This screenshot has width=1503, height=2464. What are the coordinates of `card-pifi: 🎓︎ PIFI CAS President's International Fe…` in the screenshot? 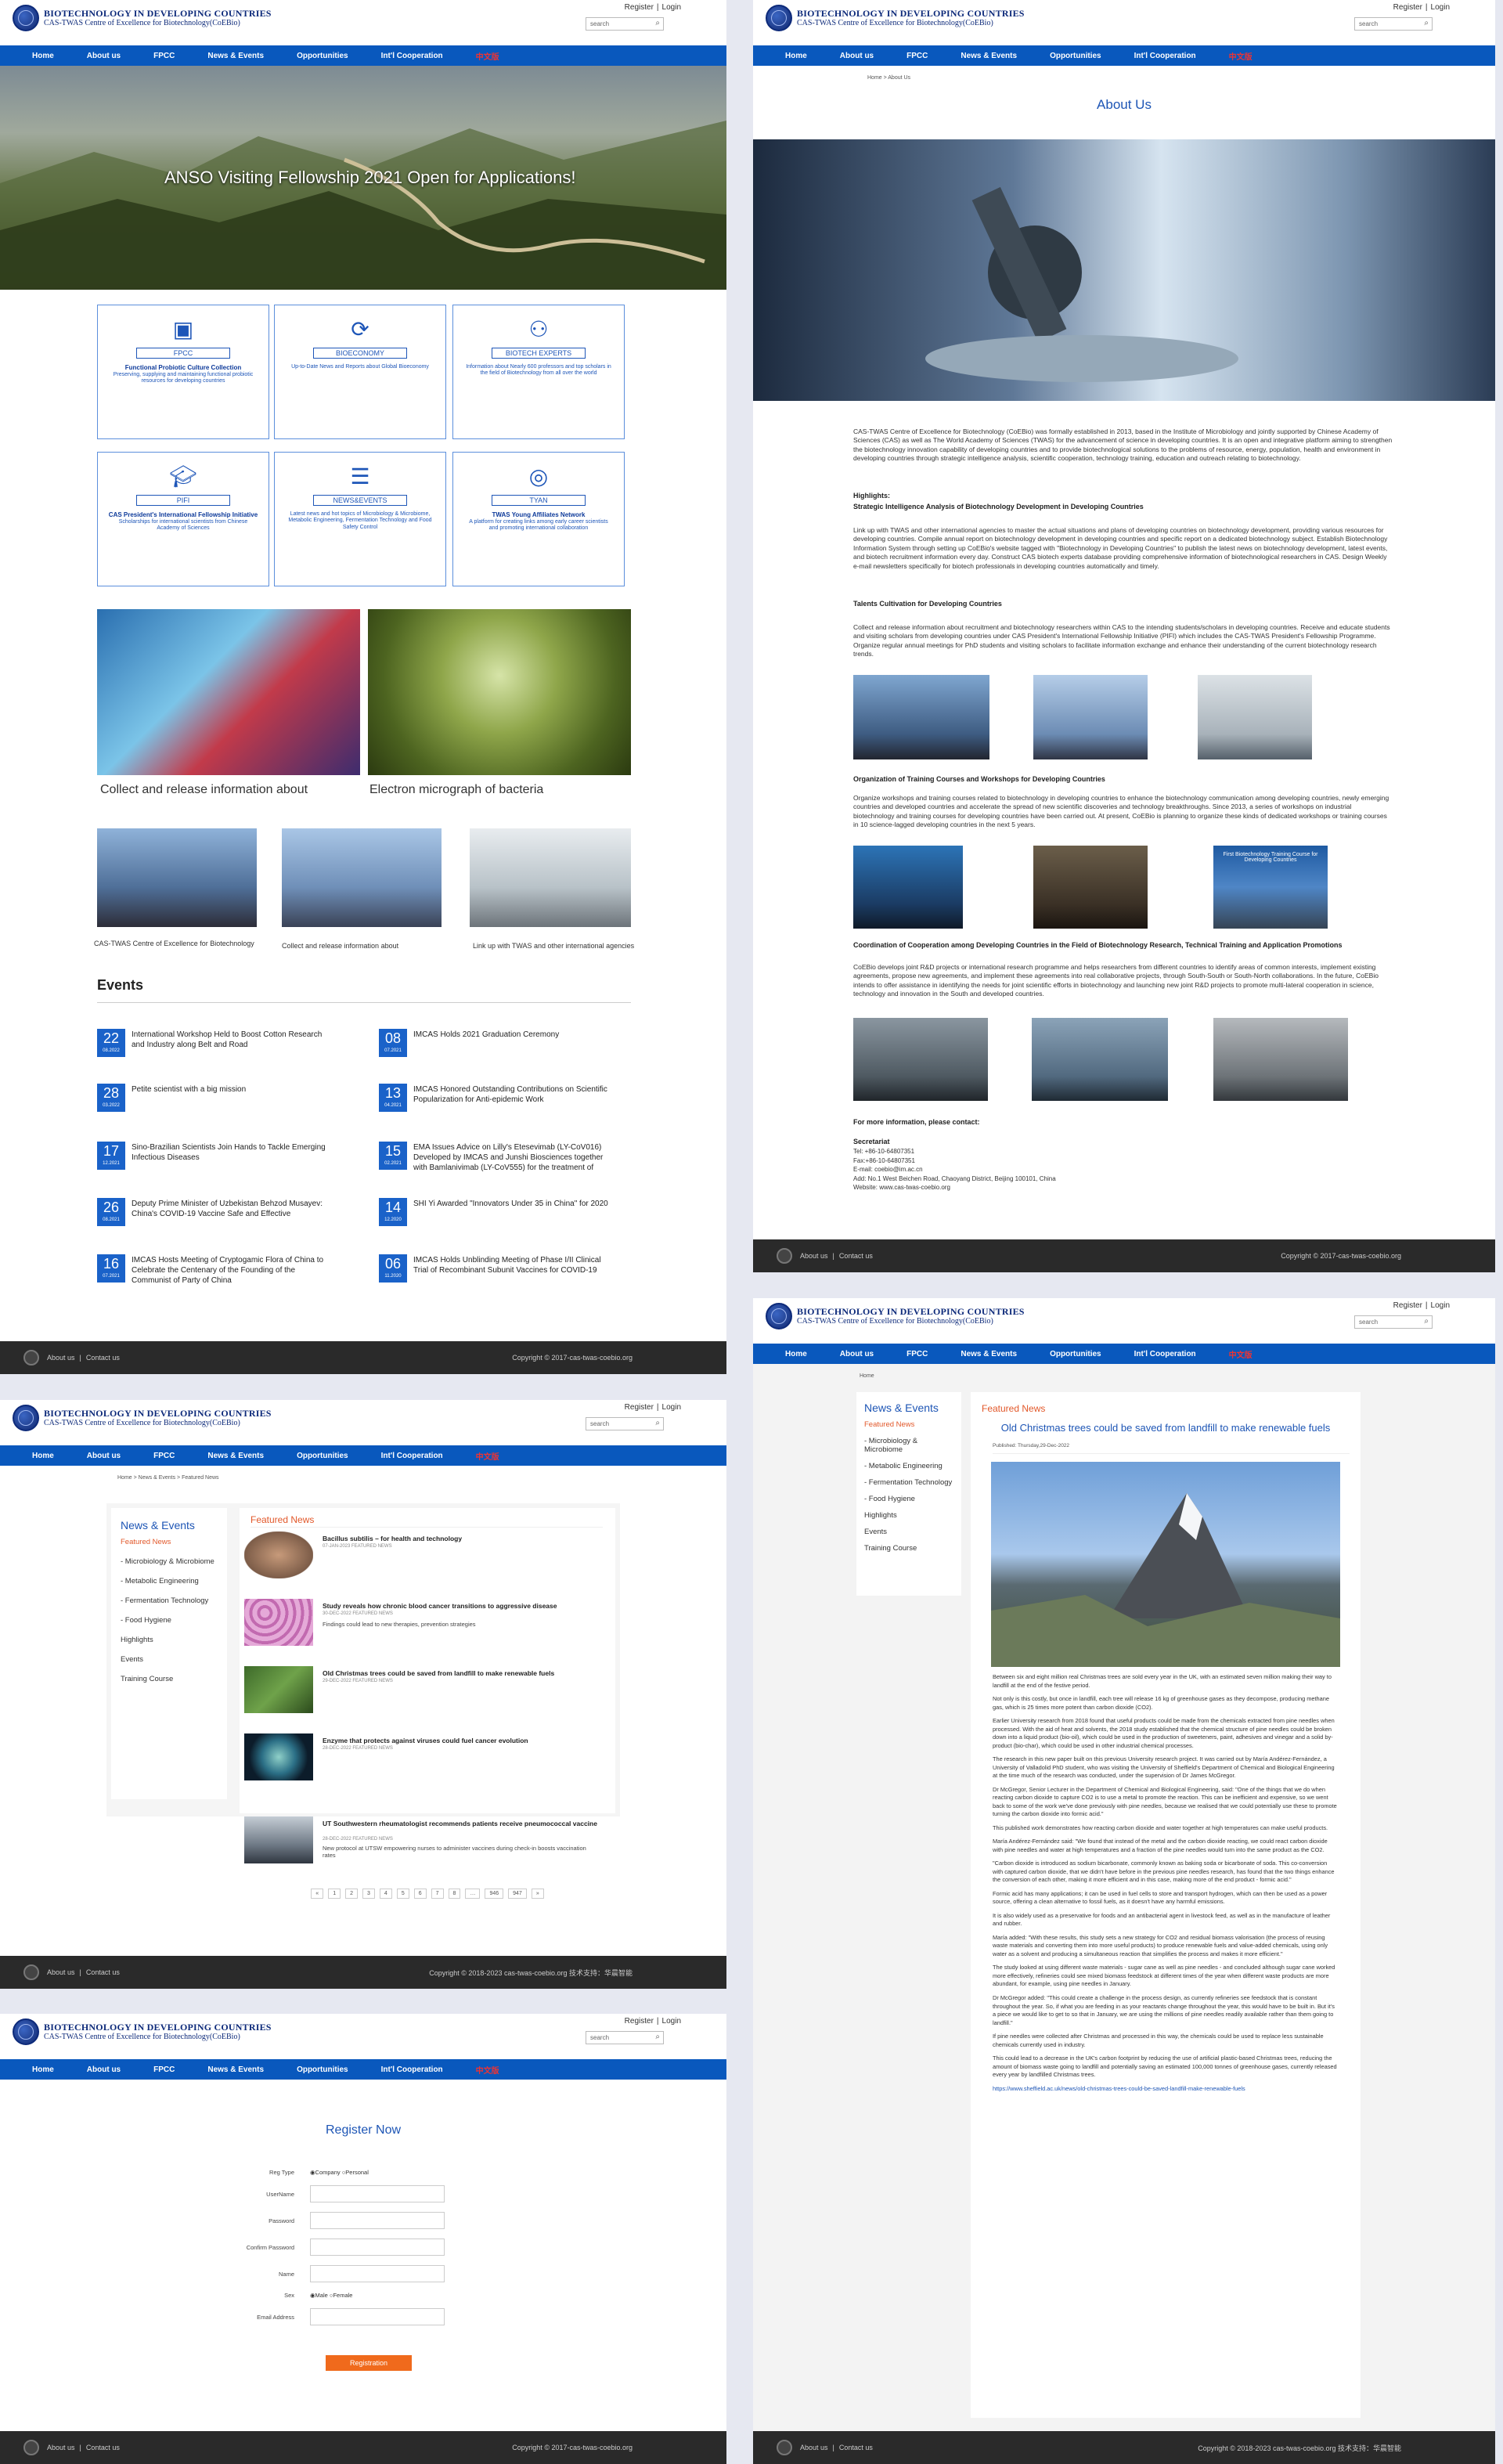 It's located at (183, 519).